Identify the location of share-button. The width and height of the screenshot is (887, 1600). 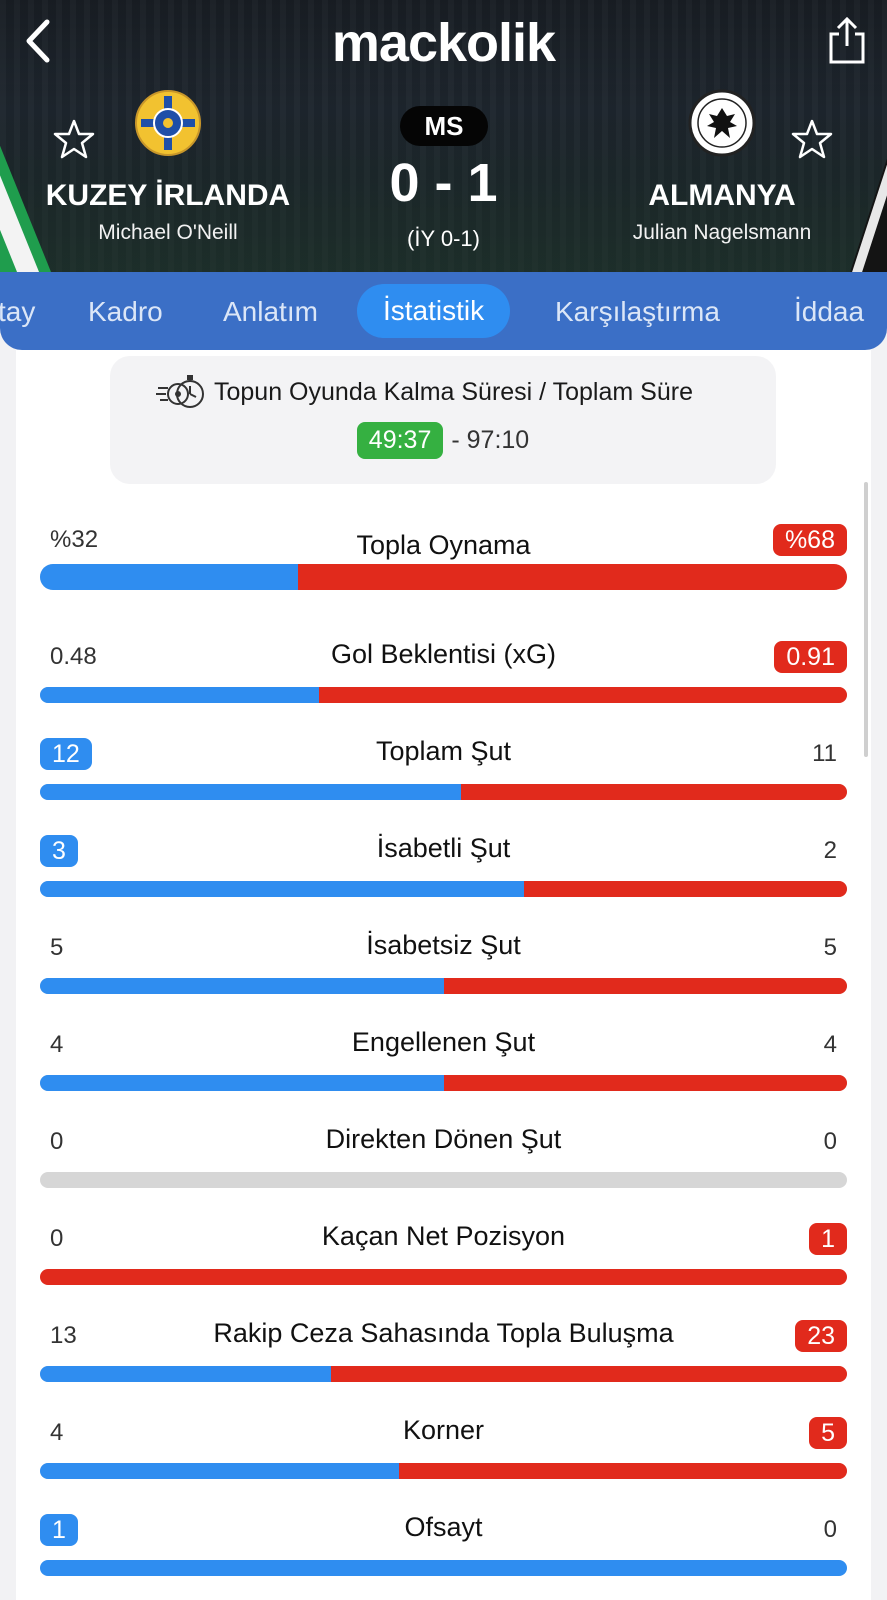
(847, 41).